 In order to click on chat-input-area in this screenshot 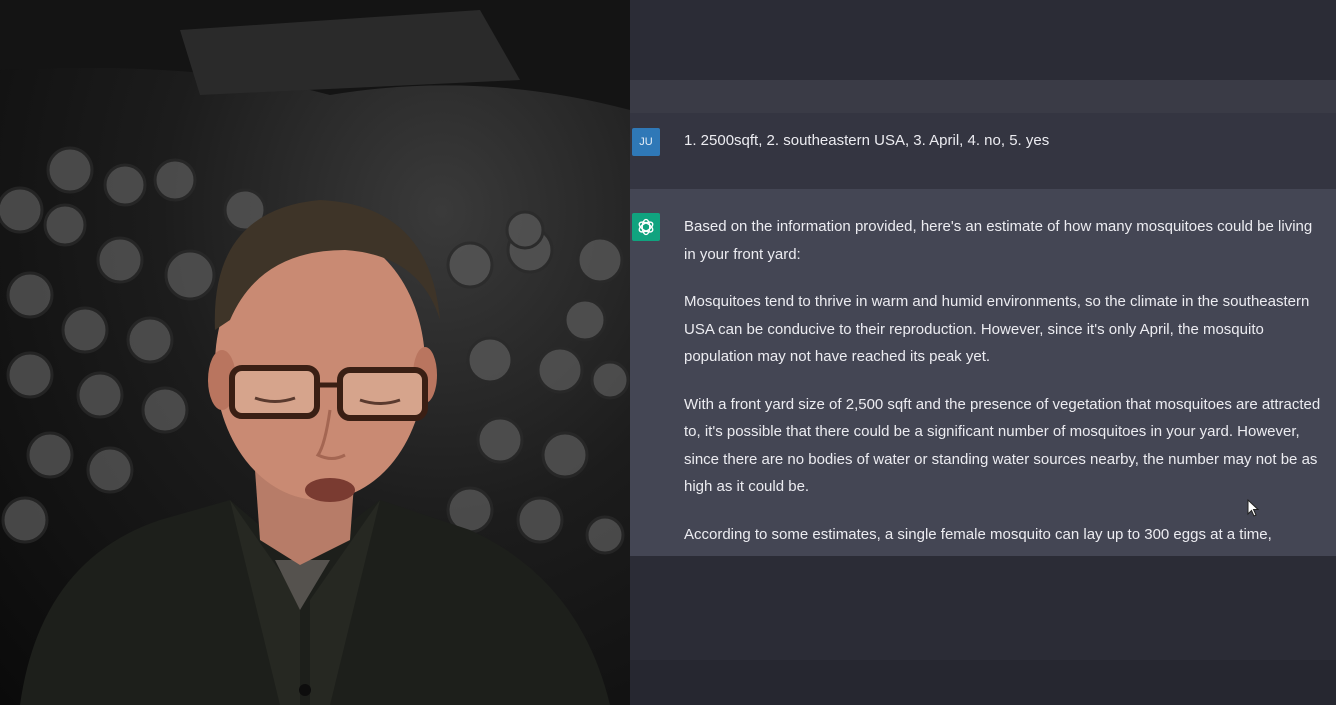, I will do `click(983, 608)`.